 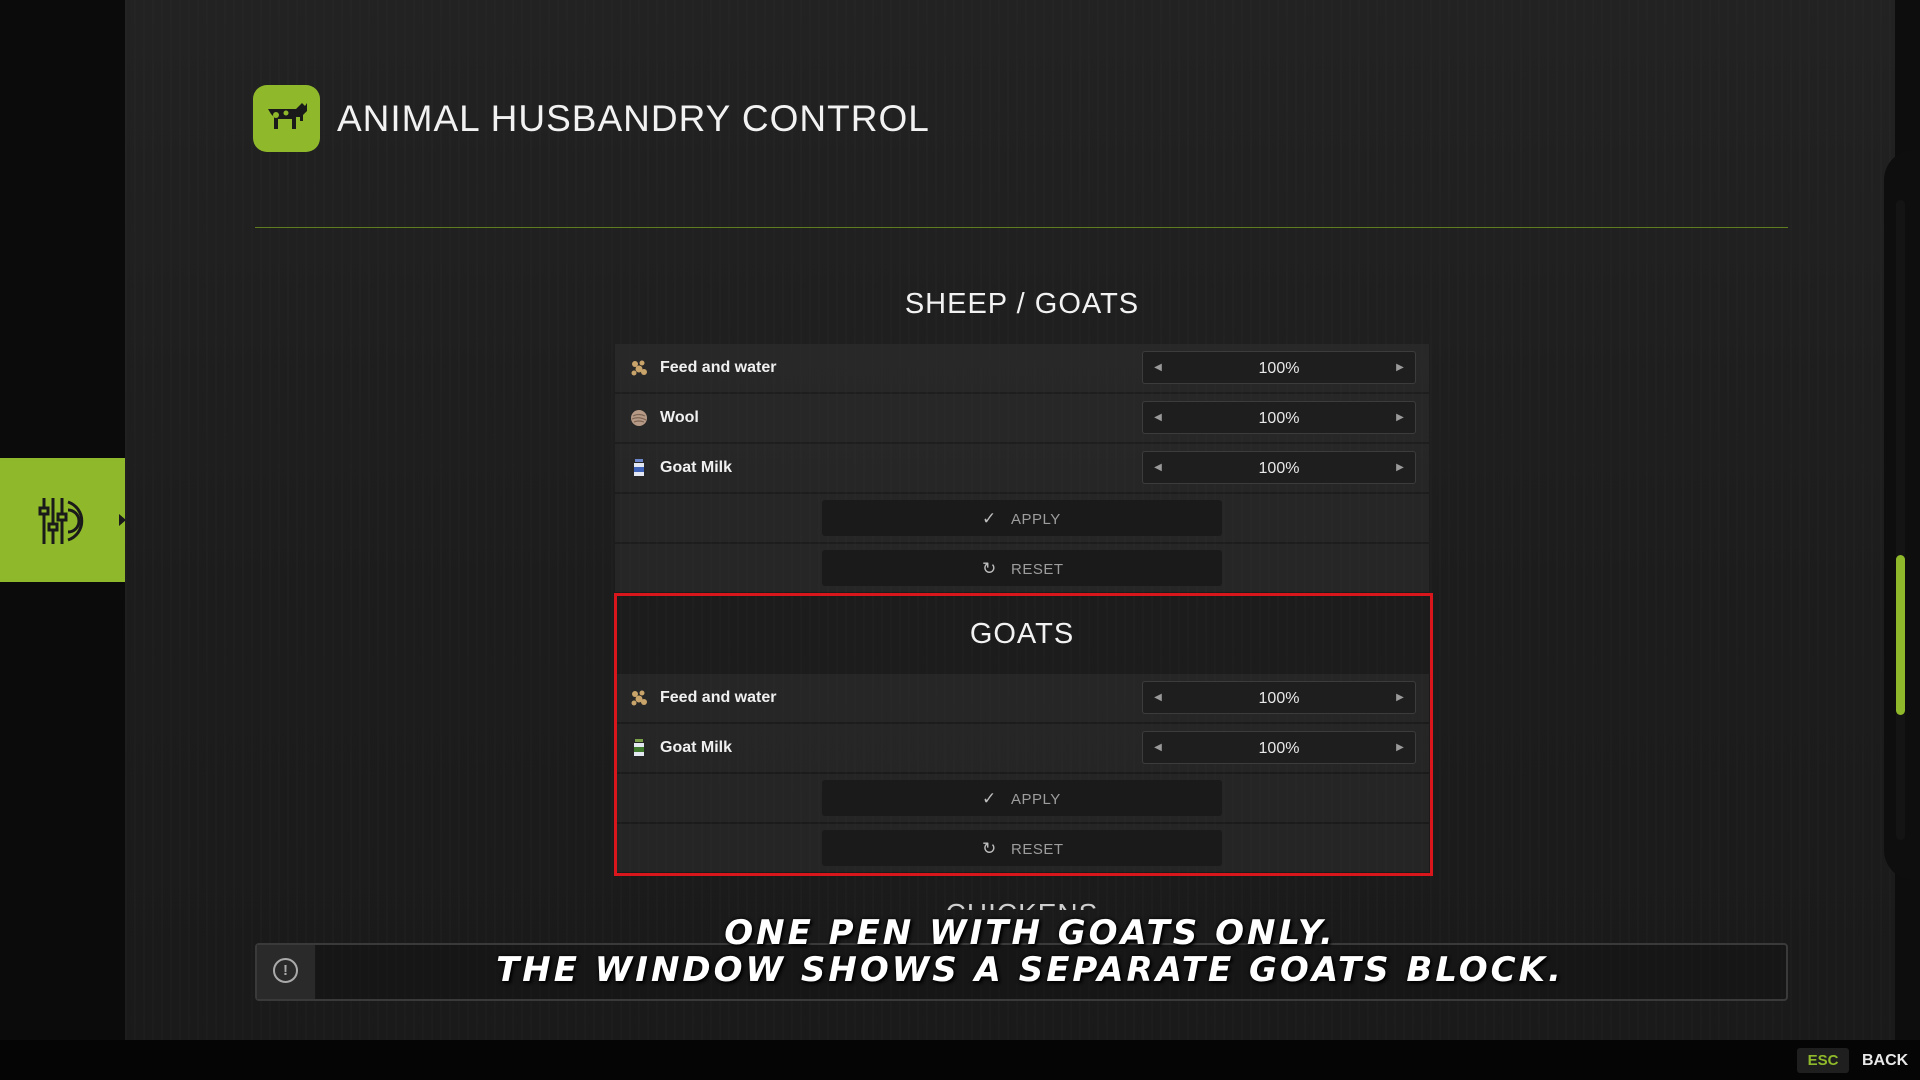 I want to click on setting-label: Feed and water, so click(x=718, y=367).